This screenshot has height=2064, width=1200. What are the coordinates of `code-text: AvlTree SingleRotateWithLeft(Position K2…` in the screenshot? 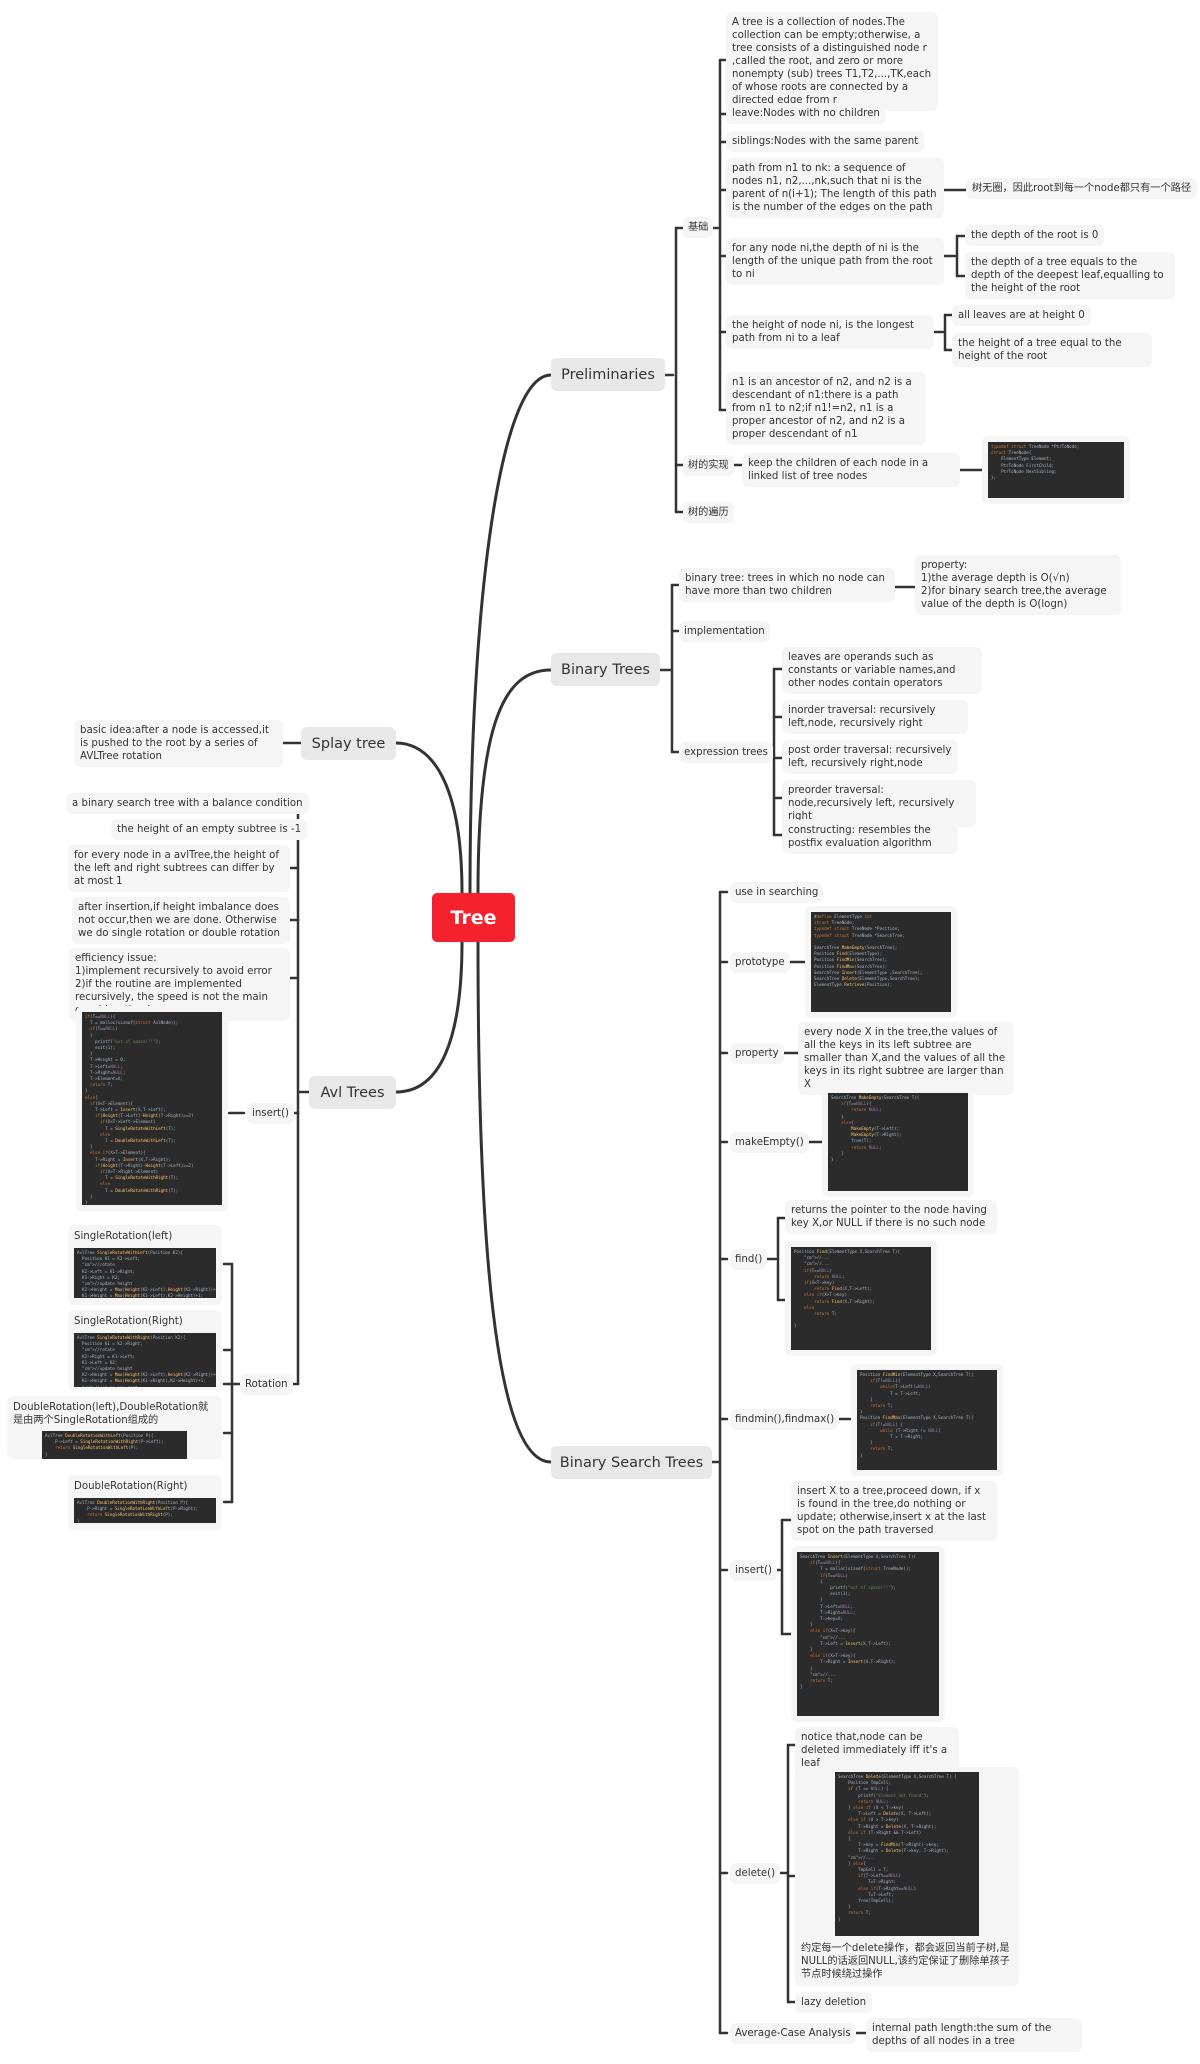 It's located at (145, 1273).